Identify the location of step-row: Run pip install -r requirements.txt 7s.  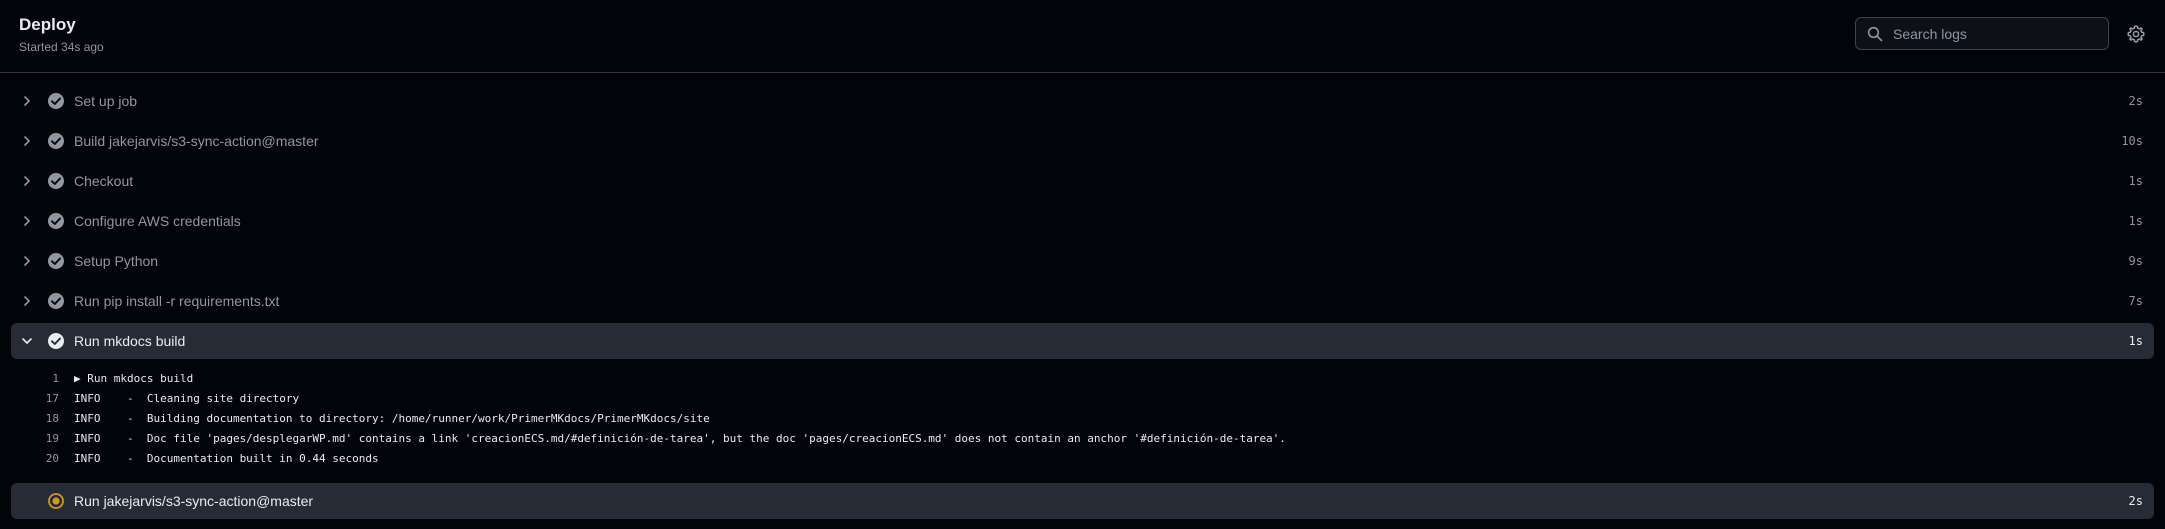
(1082, 301).